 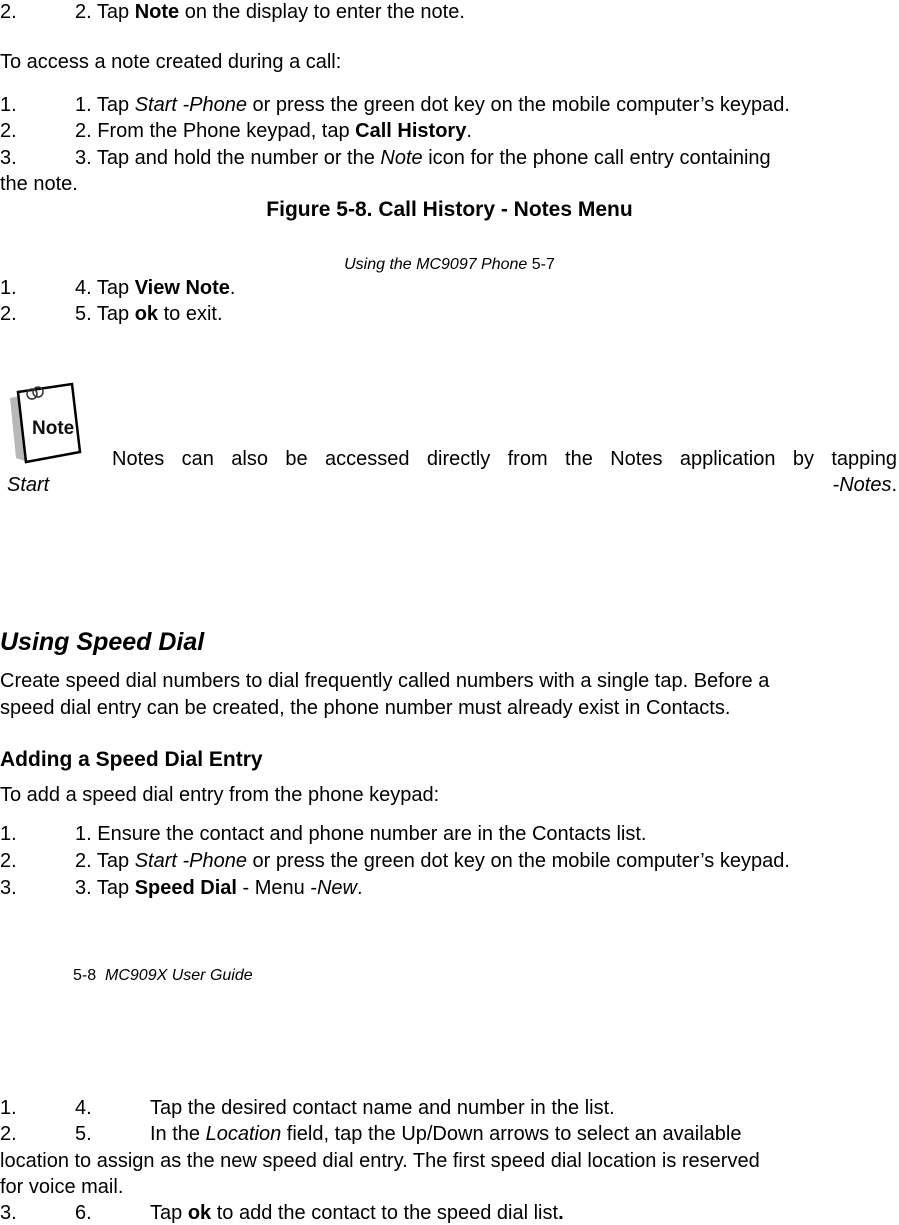 What do you see at coordinates (62, 1187) in the screenshot?
I see `final-step-5-continuation-2: for voice mail.` at bounding box center [62, 1187].